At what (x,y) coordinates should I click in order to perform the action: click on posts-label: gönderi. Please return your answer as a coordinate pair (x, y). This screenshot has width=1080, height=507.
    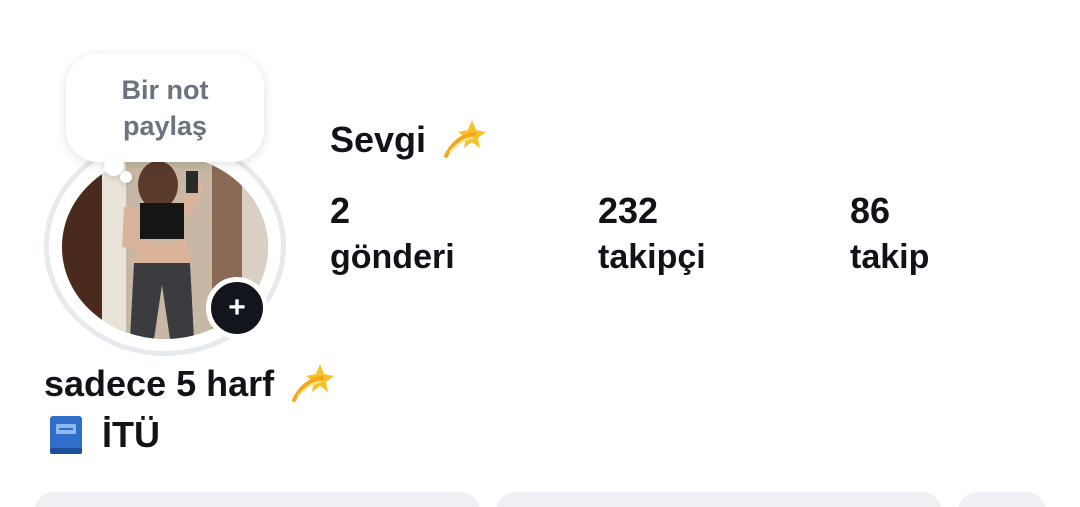
    Looking at the image, I should click on (392, 257).